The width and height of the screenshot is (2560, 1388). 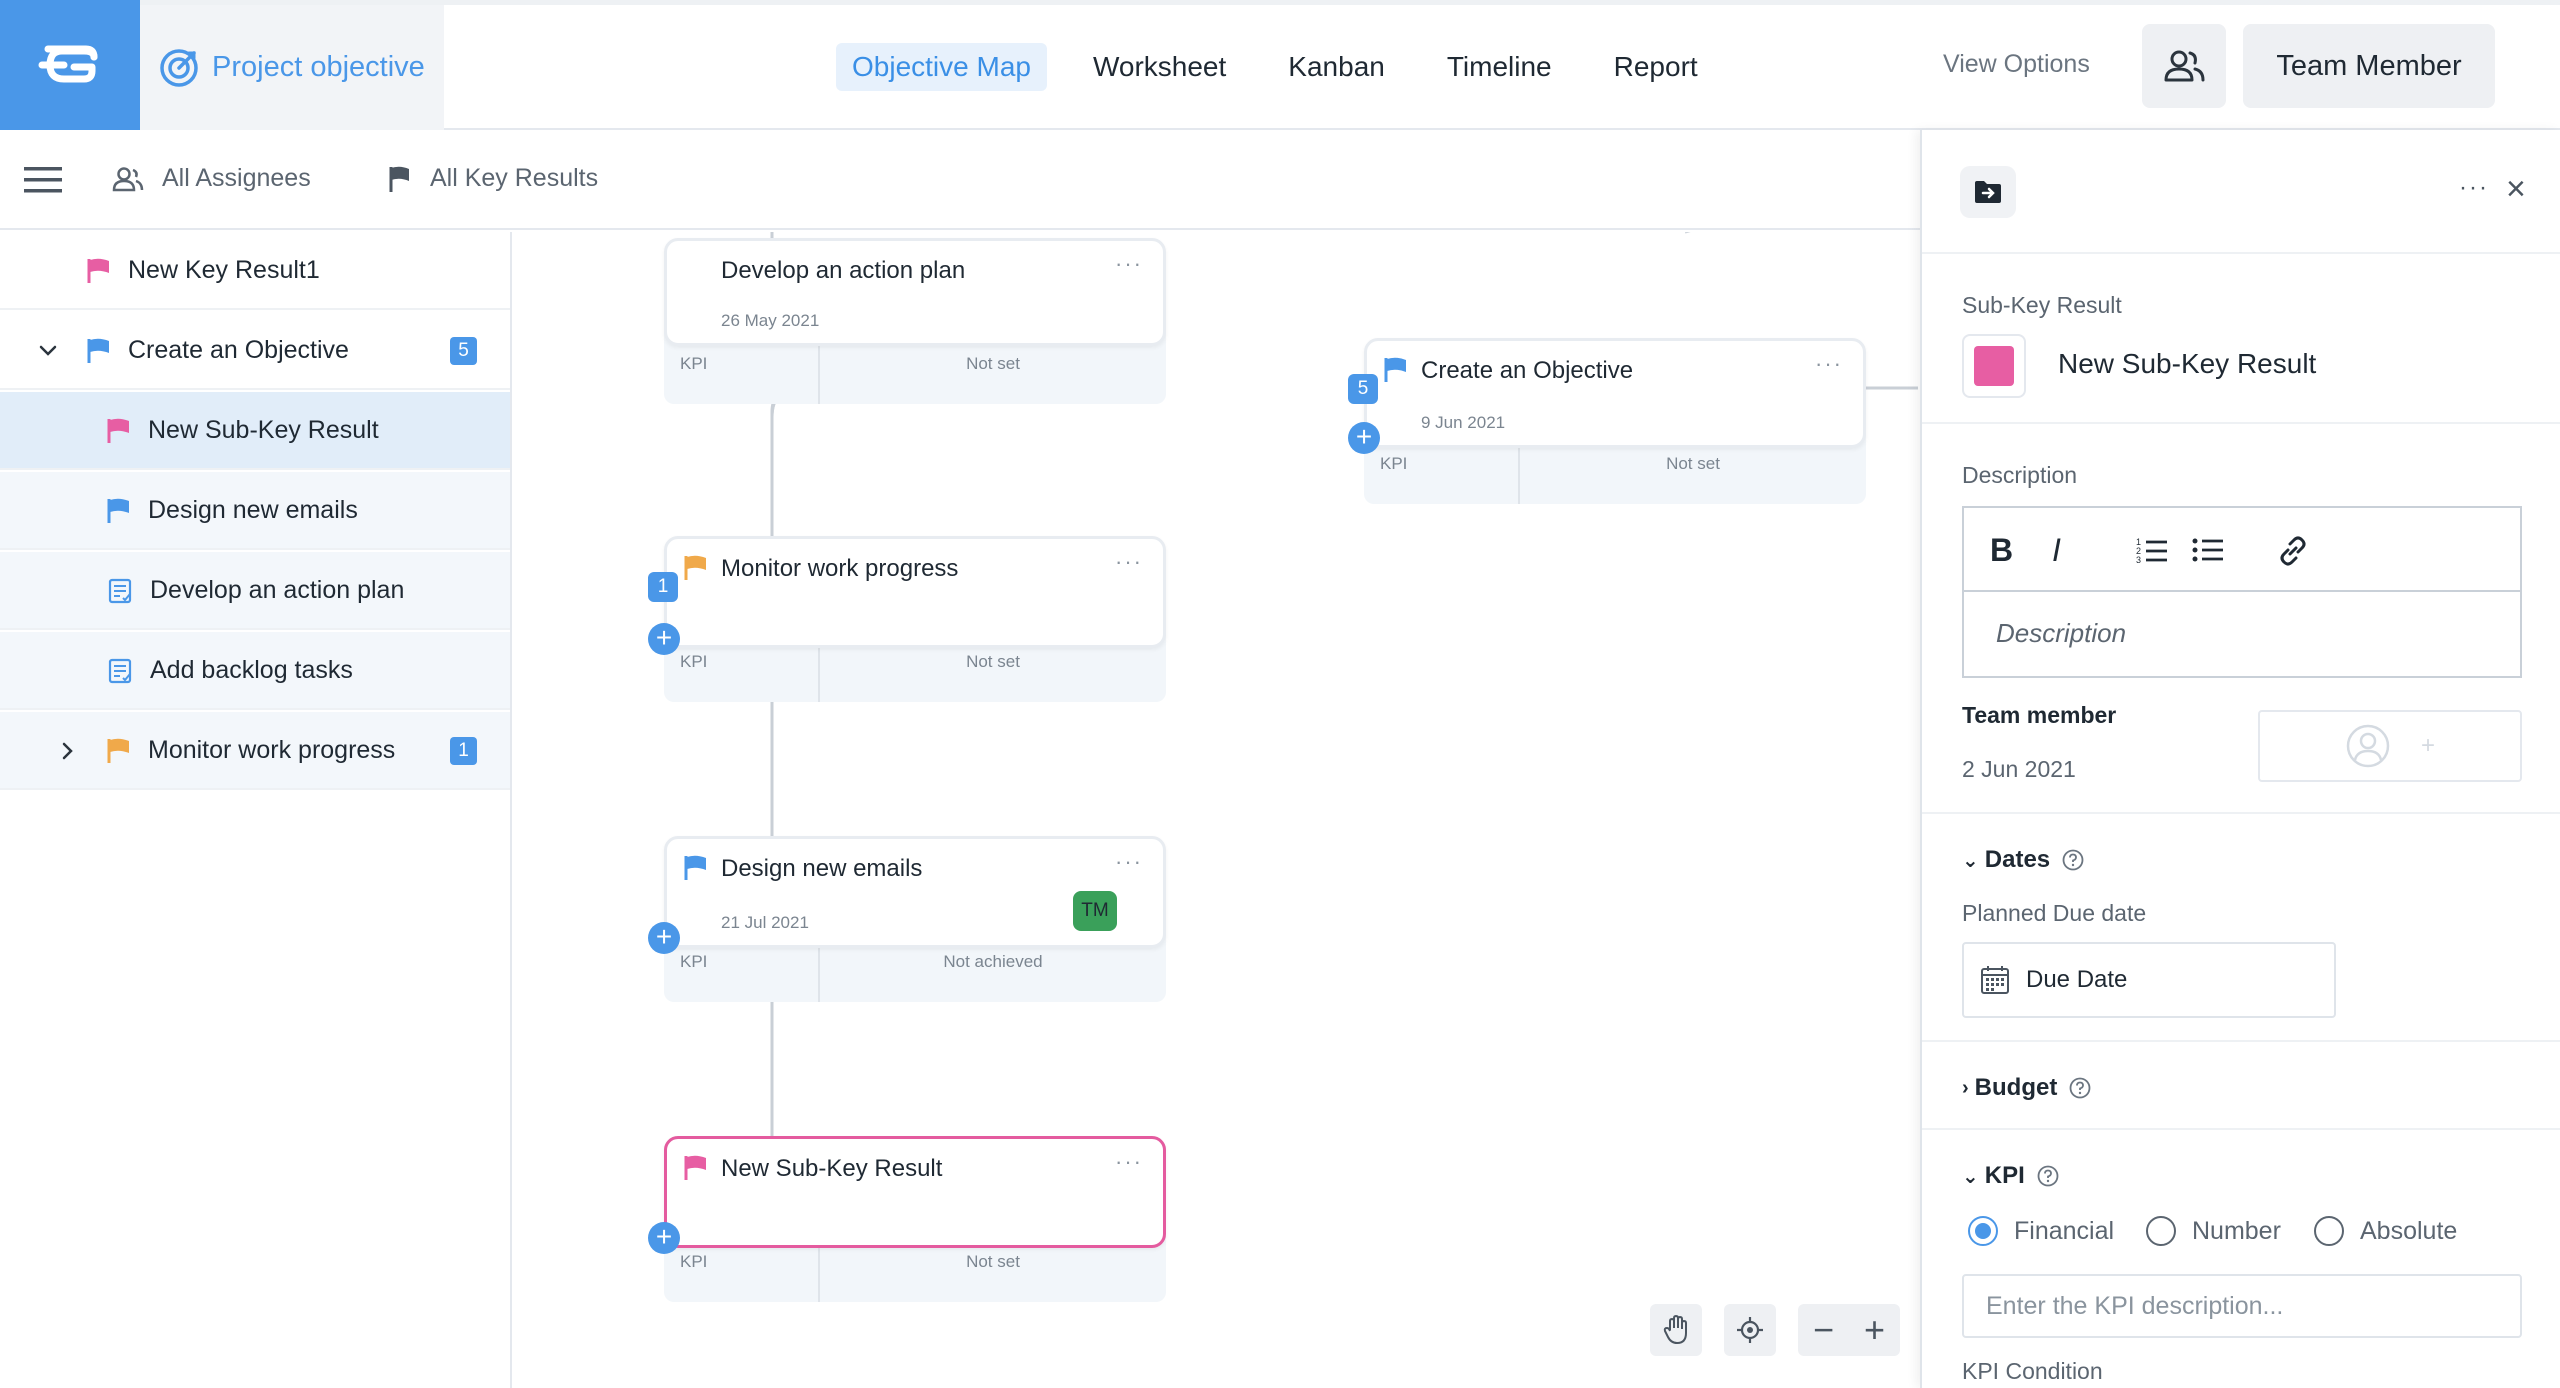 What do you see at coordinates (915, 592) in the screenshot?
I see `node-card: Monitor work progress ···` at bounding box center [915, 592].